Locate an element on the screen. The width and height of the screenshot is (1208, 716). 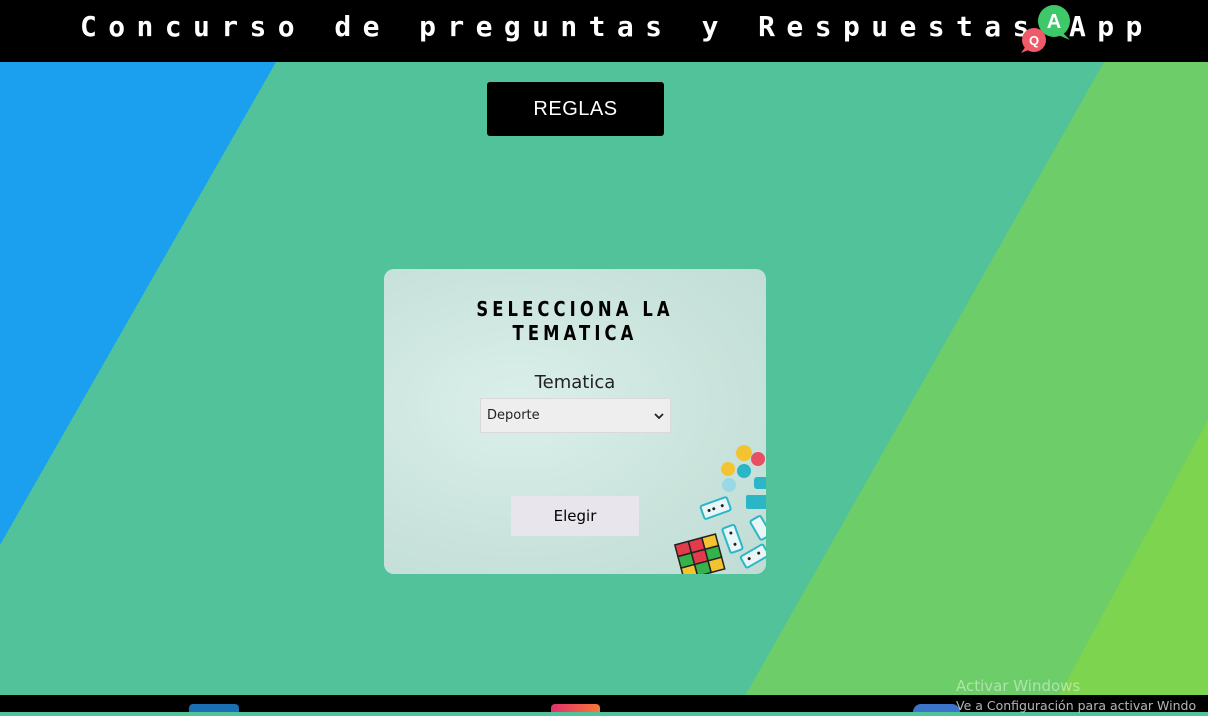
watermark-title: Activar Windows is located at coordinates (1018, 686).